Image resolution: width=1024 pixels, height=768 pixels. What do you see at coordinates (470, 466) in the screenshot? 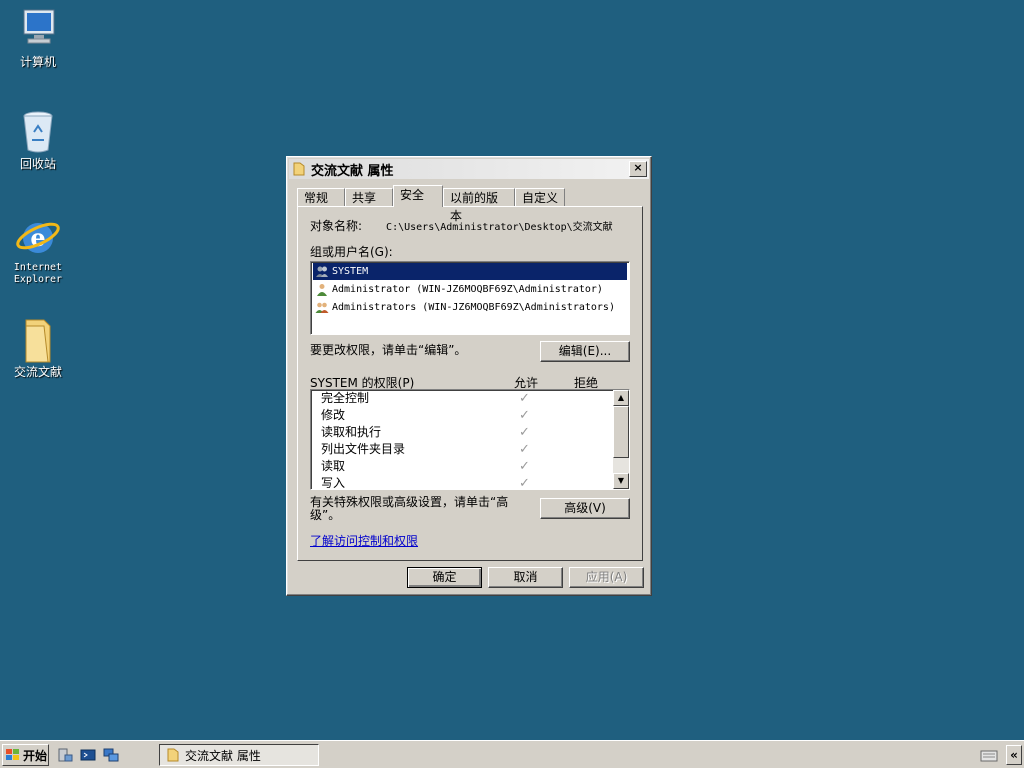
I see `permission-row: 读取 ✓` at bounding box center [470, 466].